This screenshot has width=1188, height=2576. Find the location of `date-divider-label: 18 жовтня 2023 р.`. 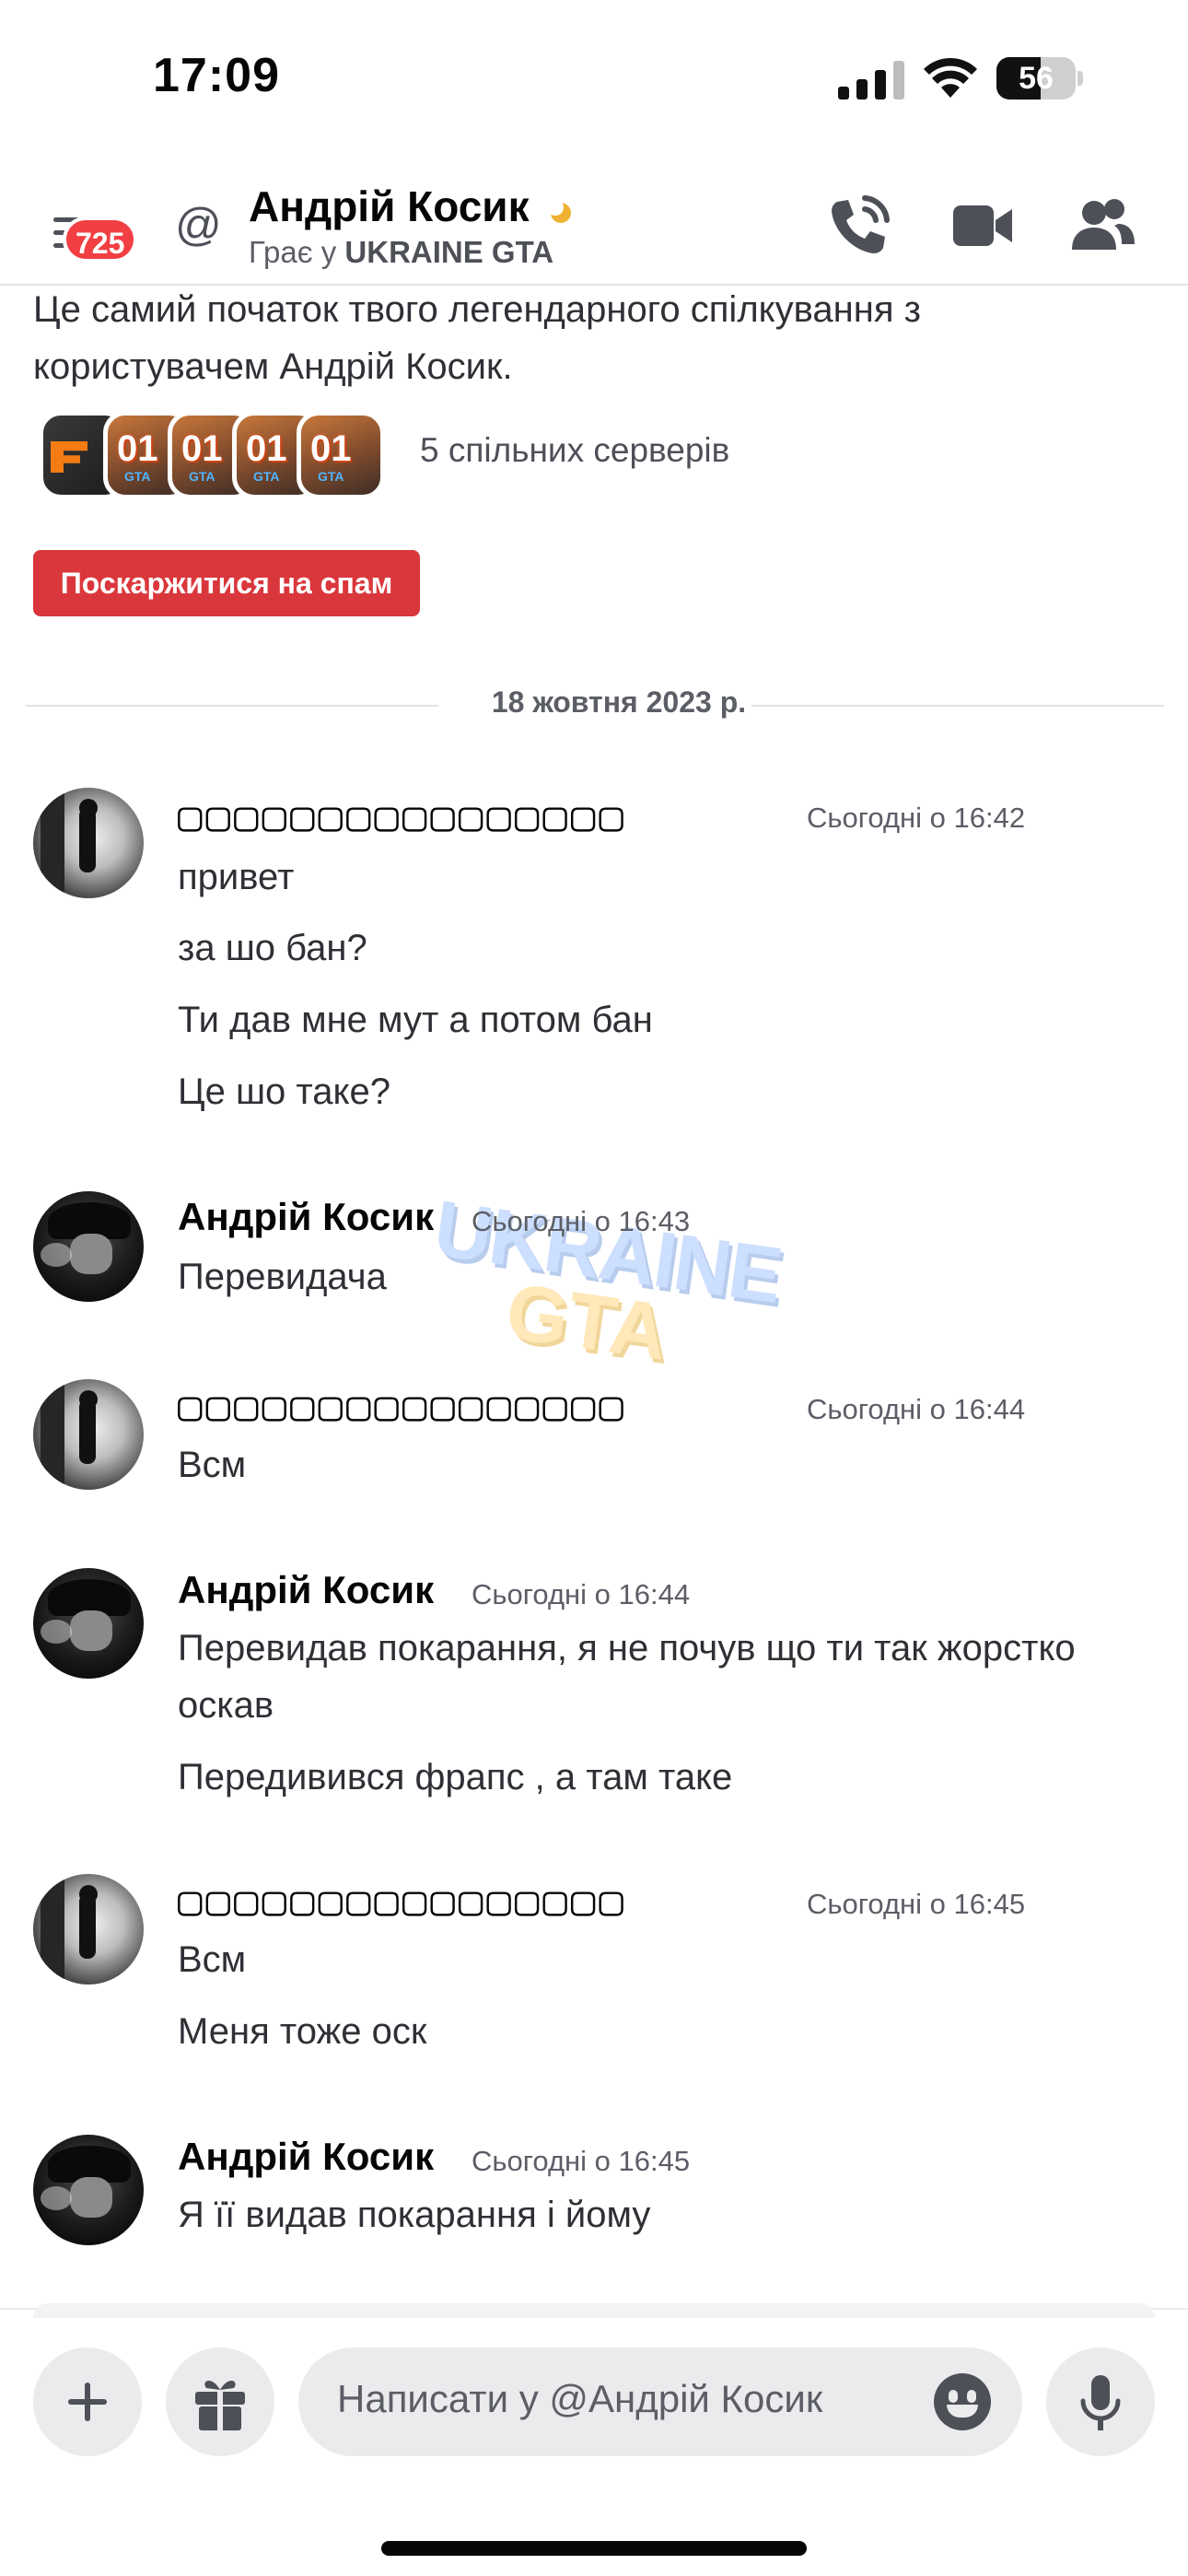

date-divider-label: 18 жовтня 2023 р. is located at coordinates (619, 702).